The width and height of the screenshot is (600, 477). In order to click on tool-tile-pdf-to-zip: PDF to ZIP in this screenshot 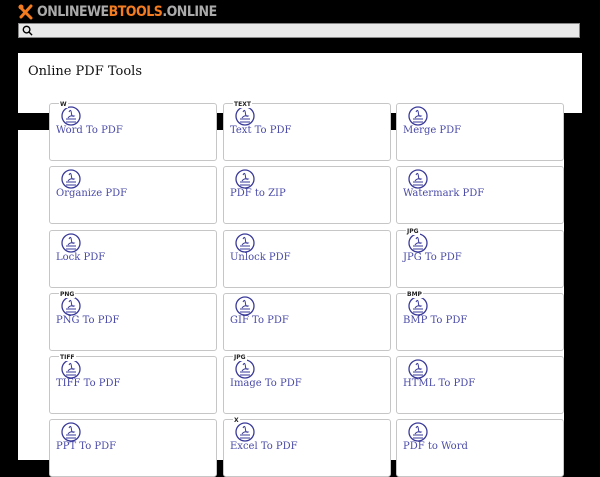, I will do `click(307, 195)`.